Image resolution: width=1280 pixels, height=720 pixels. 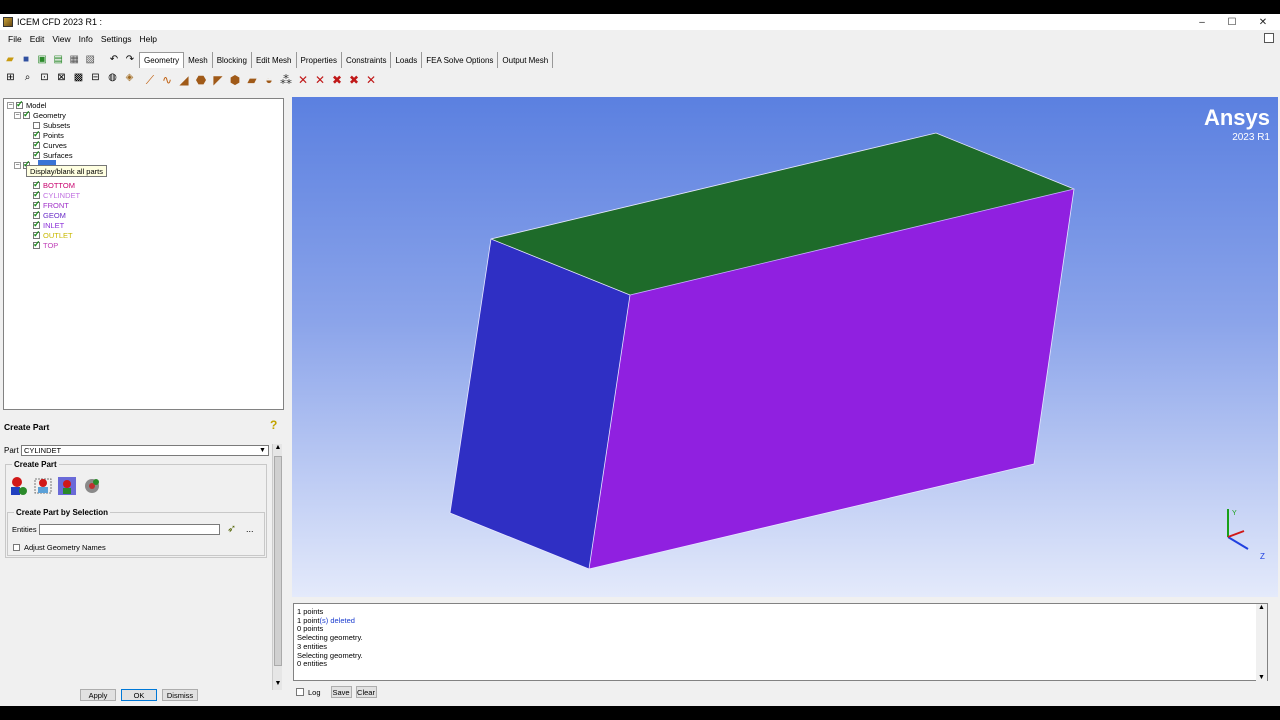 I want to click on redo-icon: ↷, so click(x=130, y=59).